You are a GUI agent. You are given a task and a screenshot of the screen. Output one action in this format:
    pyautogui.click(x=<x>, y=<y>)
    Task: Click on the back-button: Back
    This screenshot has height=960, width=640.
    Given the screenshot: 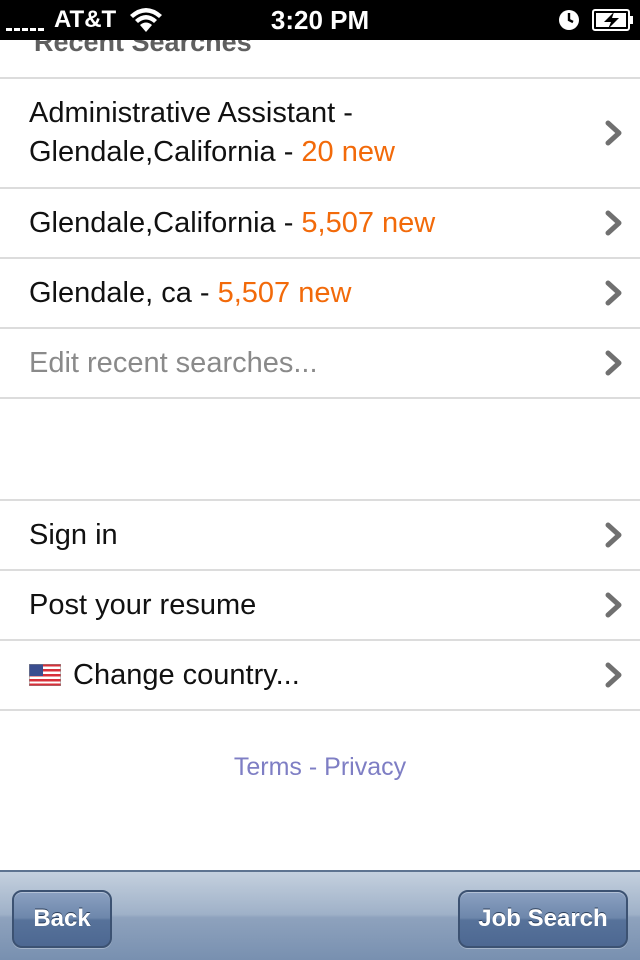 What is the action you would take?
    pyautogui.click(x=62, y=919)
    